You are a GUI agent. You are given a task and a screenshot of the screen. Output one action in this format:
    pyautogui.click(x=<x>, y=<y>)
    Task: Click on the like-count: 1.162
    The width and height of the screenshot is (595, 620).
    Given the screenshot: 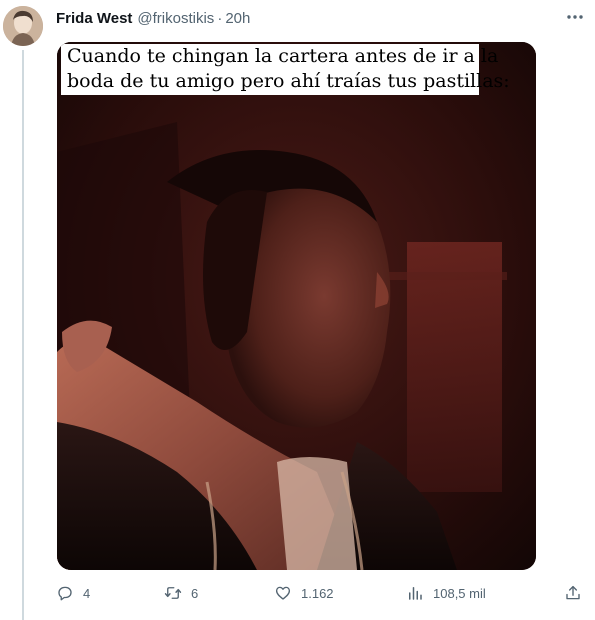 What is the action you would take?
    pyautogui.click(x=317, y=593)
    